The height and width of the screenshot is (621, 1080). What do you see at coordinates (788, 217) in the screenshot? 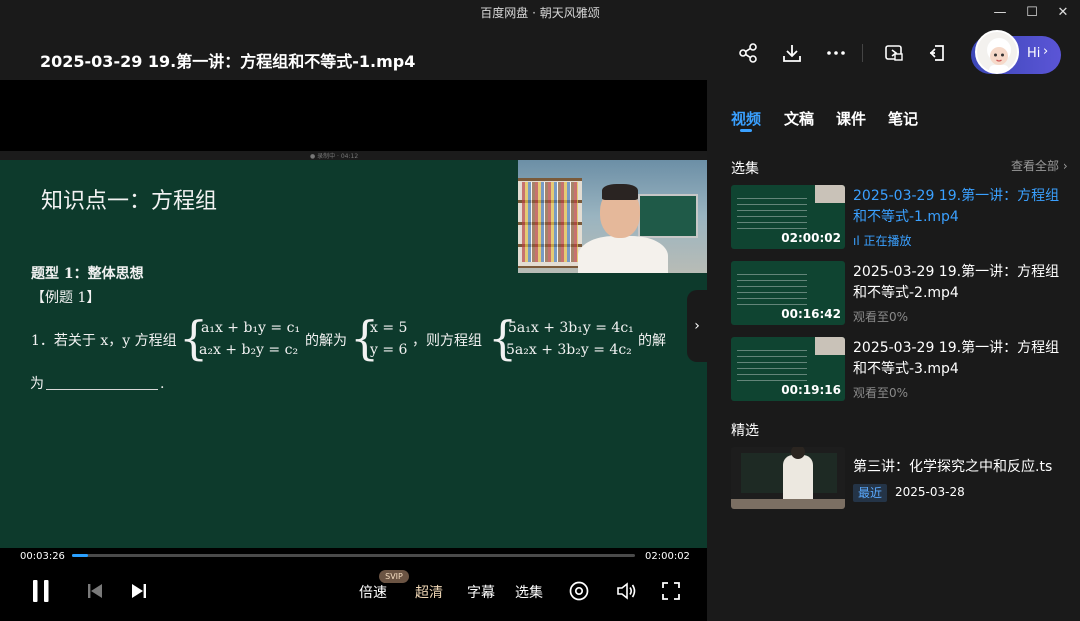
I see `episode-thumbnail: 02:00:02` at bounding box center [788, 217].